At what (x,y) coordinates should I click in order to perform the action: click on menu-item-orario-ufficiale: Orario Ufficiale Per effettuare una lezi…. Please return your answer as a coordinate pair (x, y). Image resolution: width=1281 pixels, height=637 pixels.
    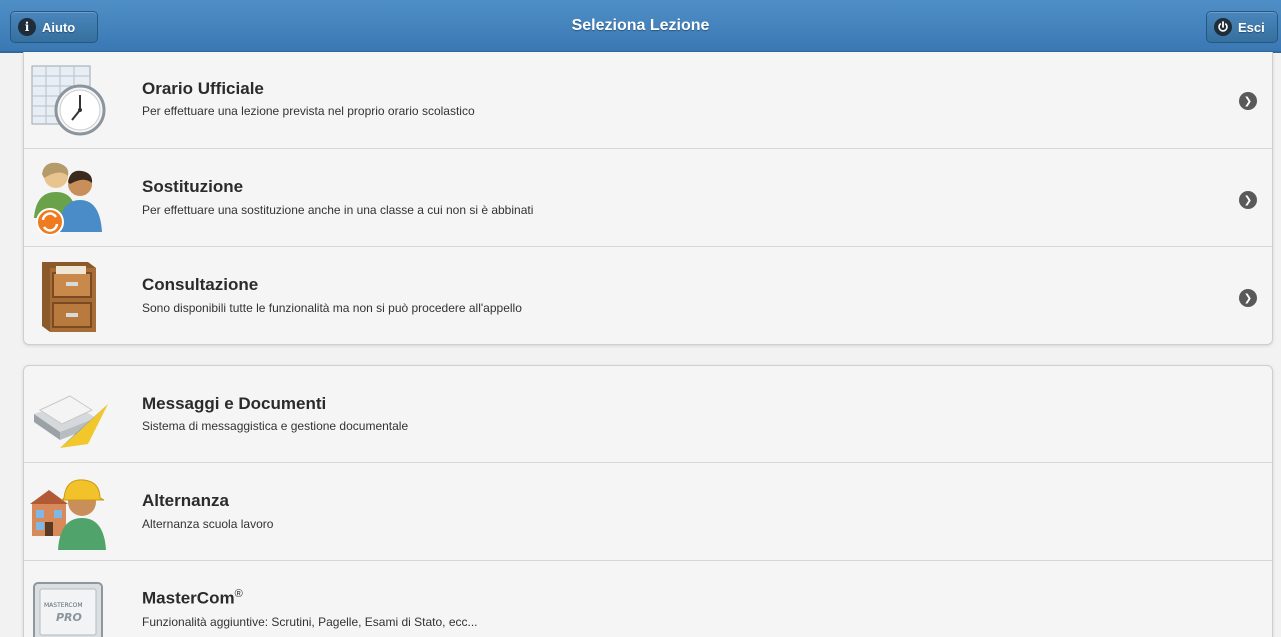
    Looking at the image, I should click on (648, 100).